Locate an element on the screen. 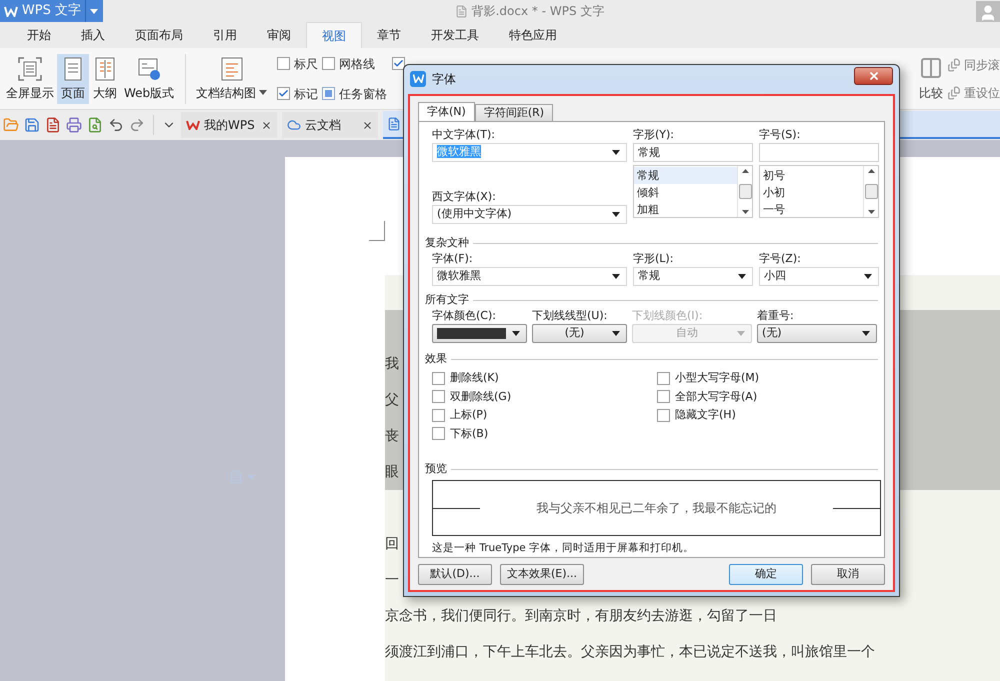 This screenshot has width=1000, height=681. window-tool-button: 重设位 is located at coordinates (973, 93).